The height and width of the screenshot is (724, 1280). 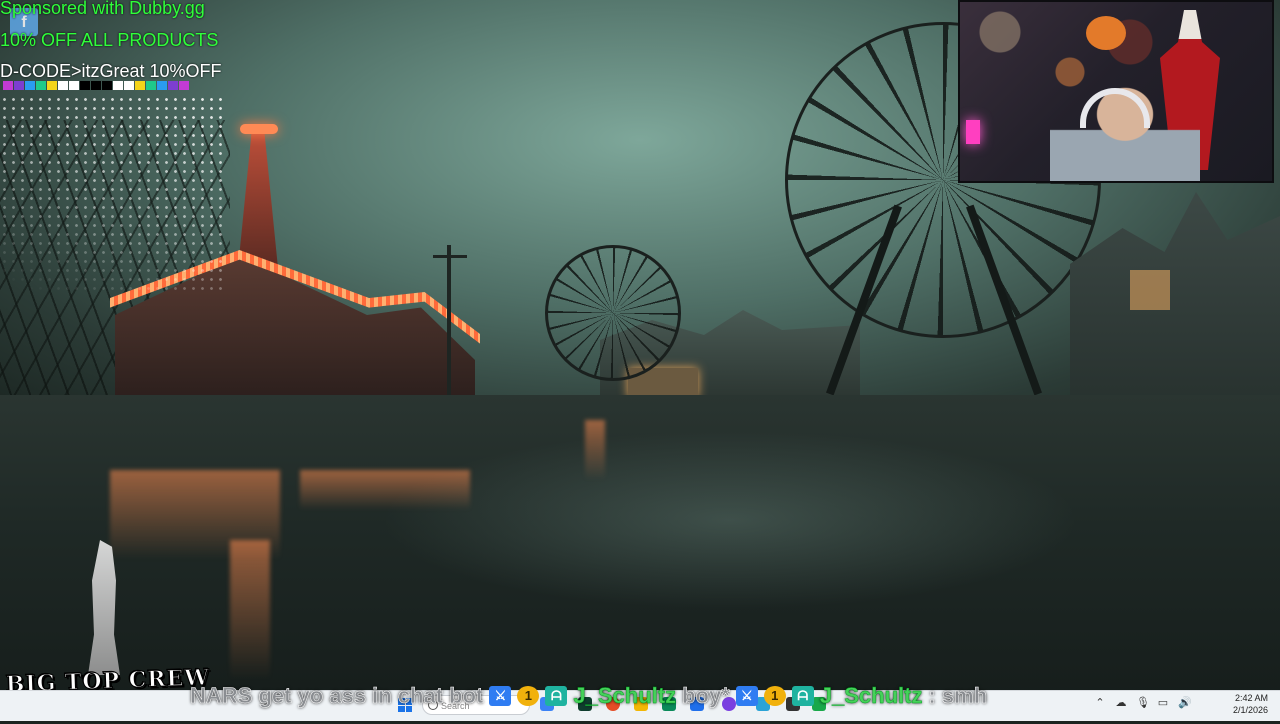 I want to click on chat-message: boy*, so click(x=706, y=696).